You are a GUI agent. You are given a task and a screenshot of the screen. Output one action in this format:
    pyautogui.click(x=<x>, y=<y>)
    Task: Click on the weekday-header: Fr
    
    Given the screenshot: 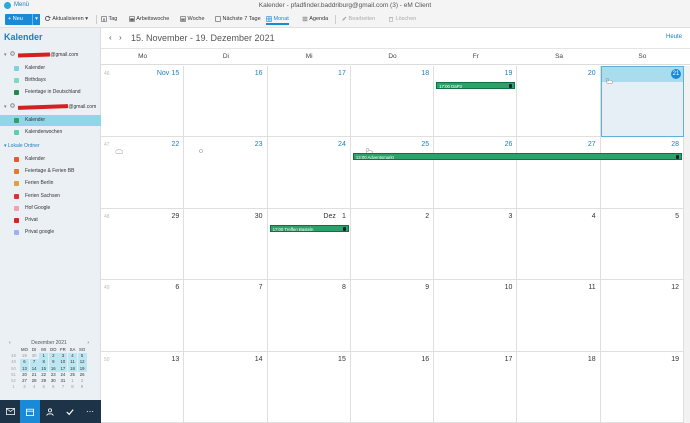 What is the action you would take?
    pyautogui.click(x=475, y=56)
    